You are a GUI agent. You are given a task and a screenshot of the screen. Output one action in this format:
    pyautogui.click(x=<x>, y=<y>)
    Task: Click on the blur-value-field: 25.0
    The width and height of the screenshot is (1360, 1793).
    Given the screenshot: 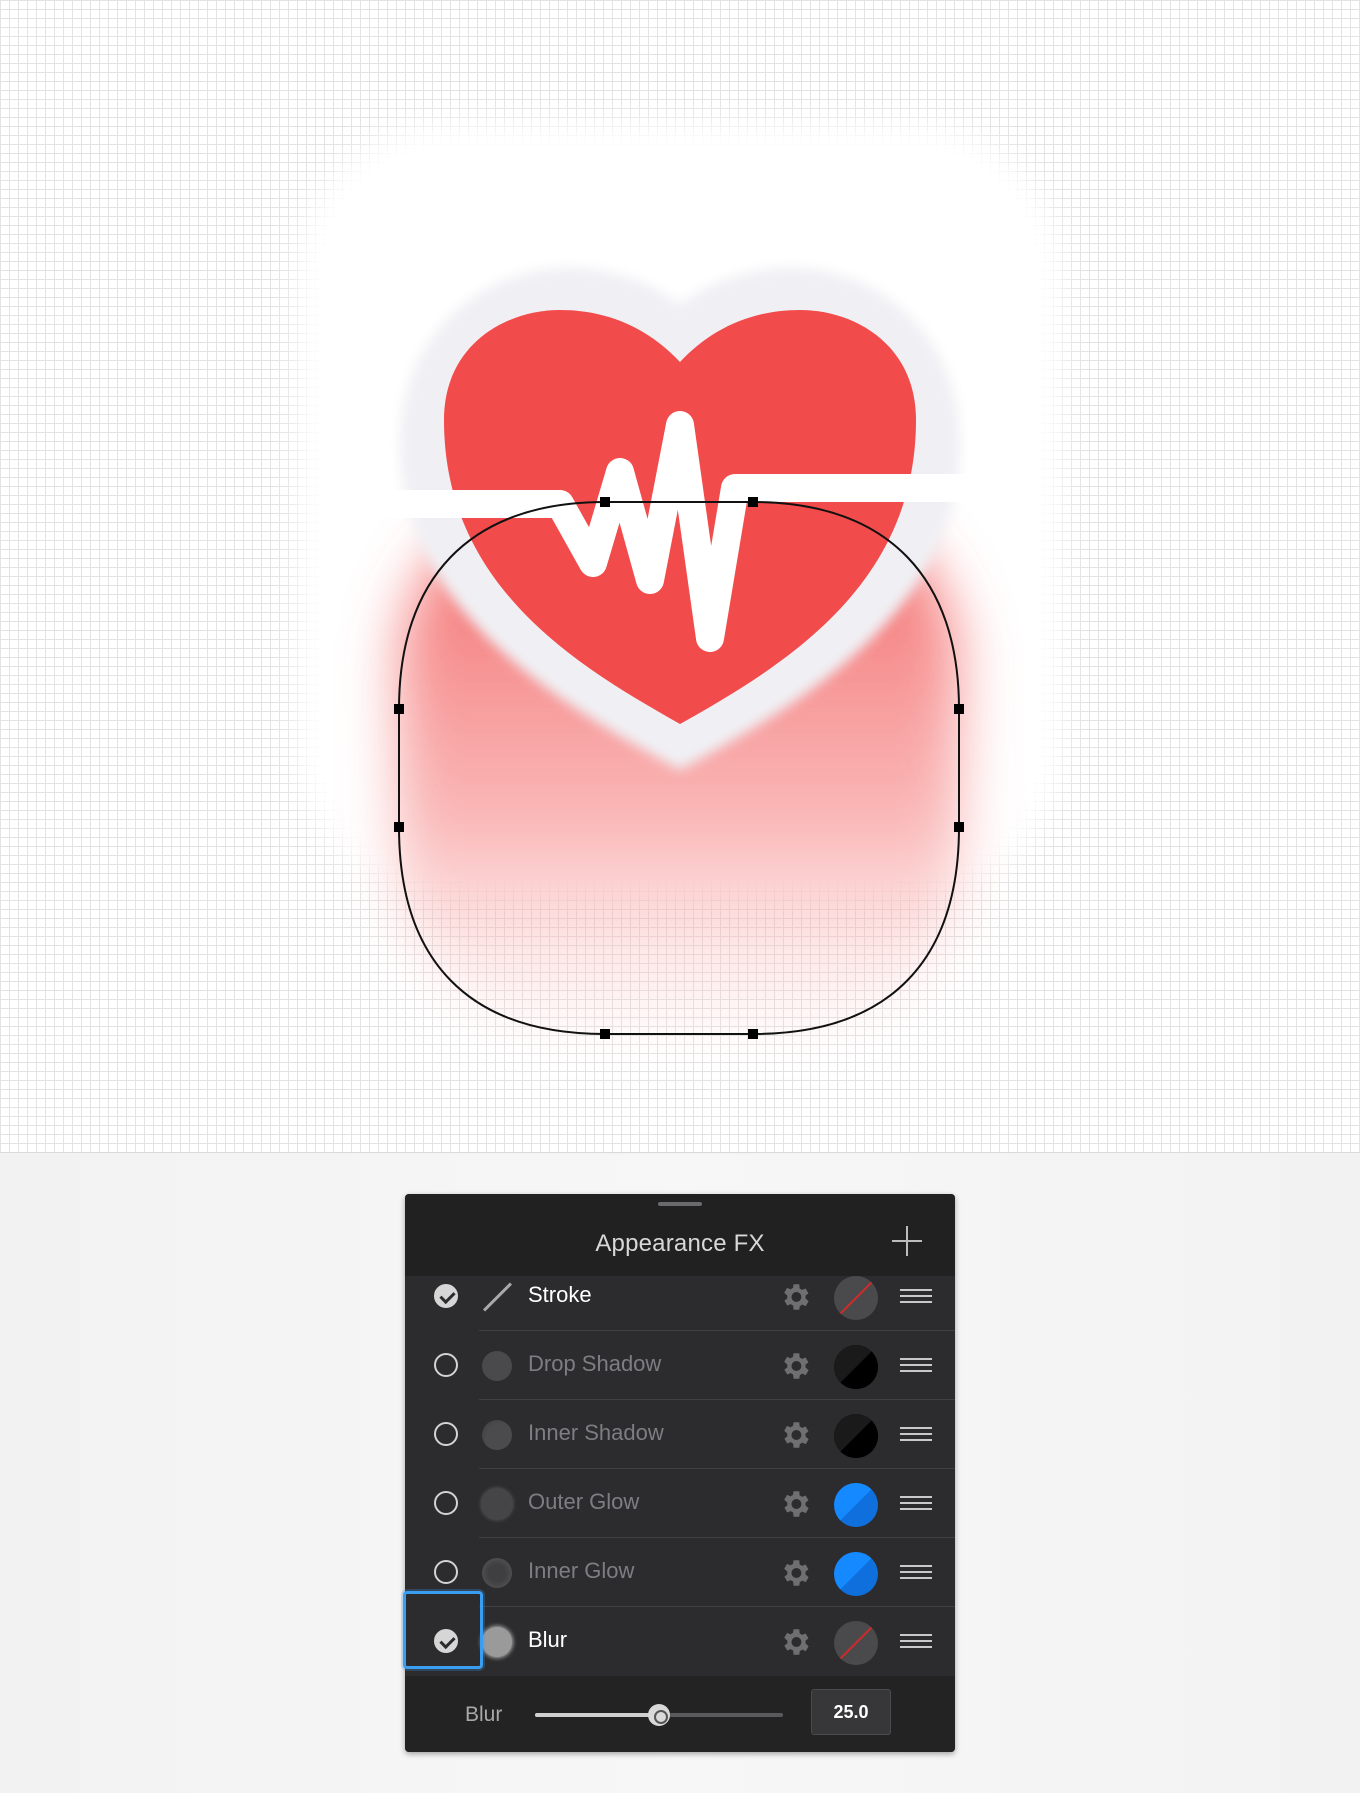 What is the action you would take?
    pyautogui.click(x=851, y=1712)
    